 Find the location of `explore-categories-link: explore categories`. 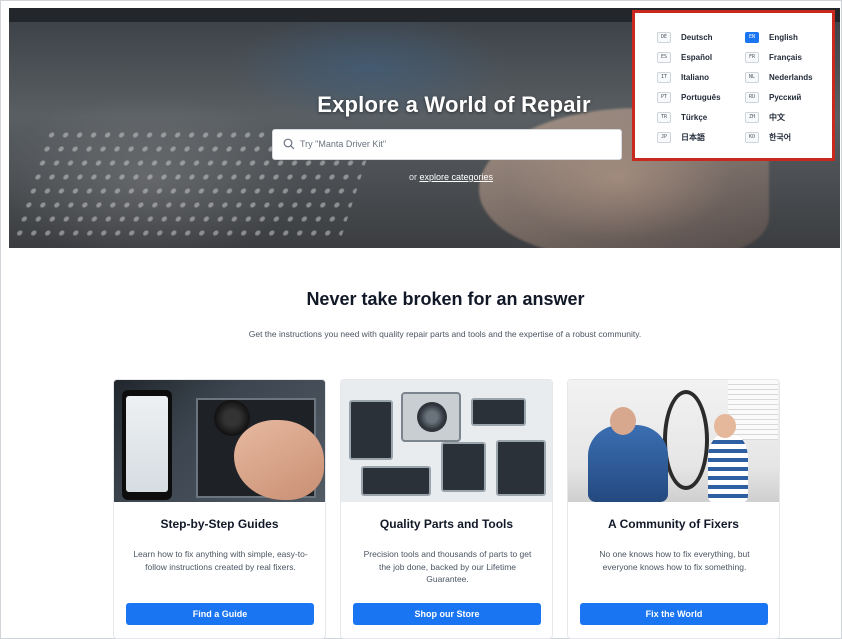

explore-categories-link: explore categories is located at coordinates (456, 177).